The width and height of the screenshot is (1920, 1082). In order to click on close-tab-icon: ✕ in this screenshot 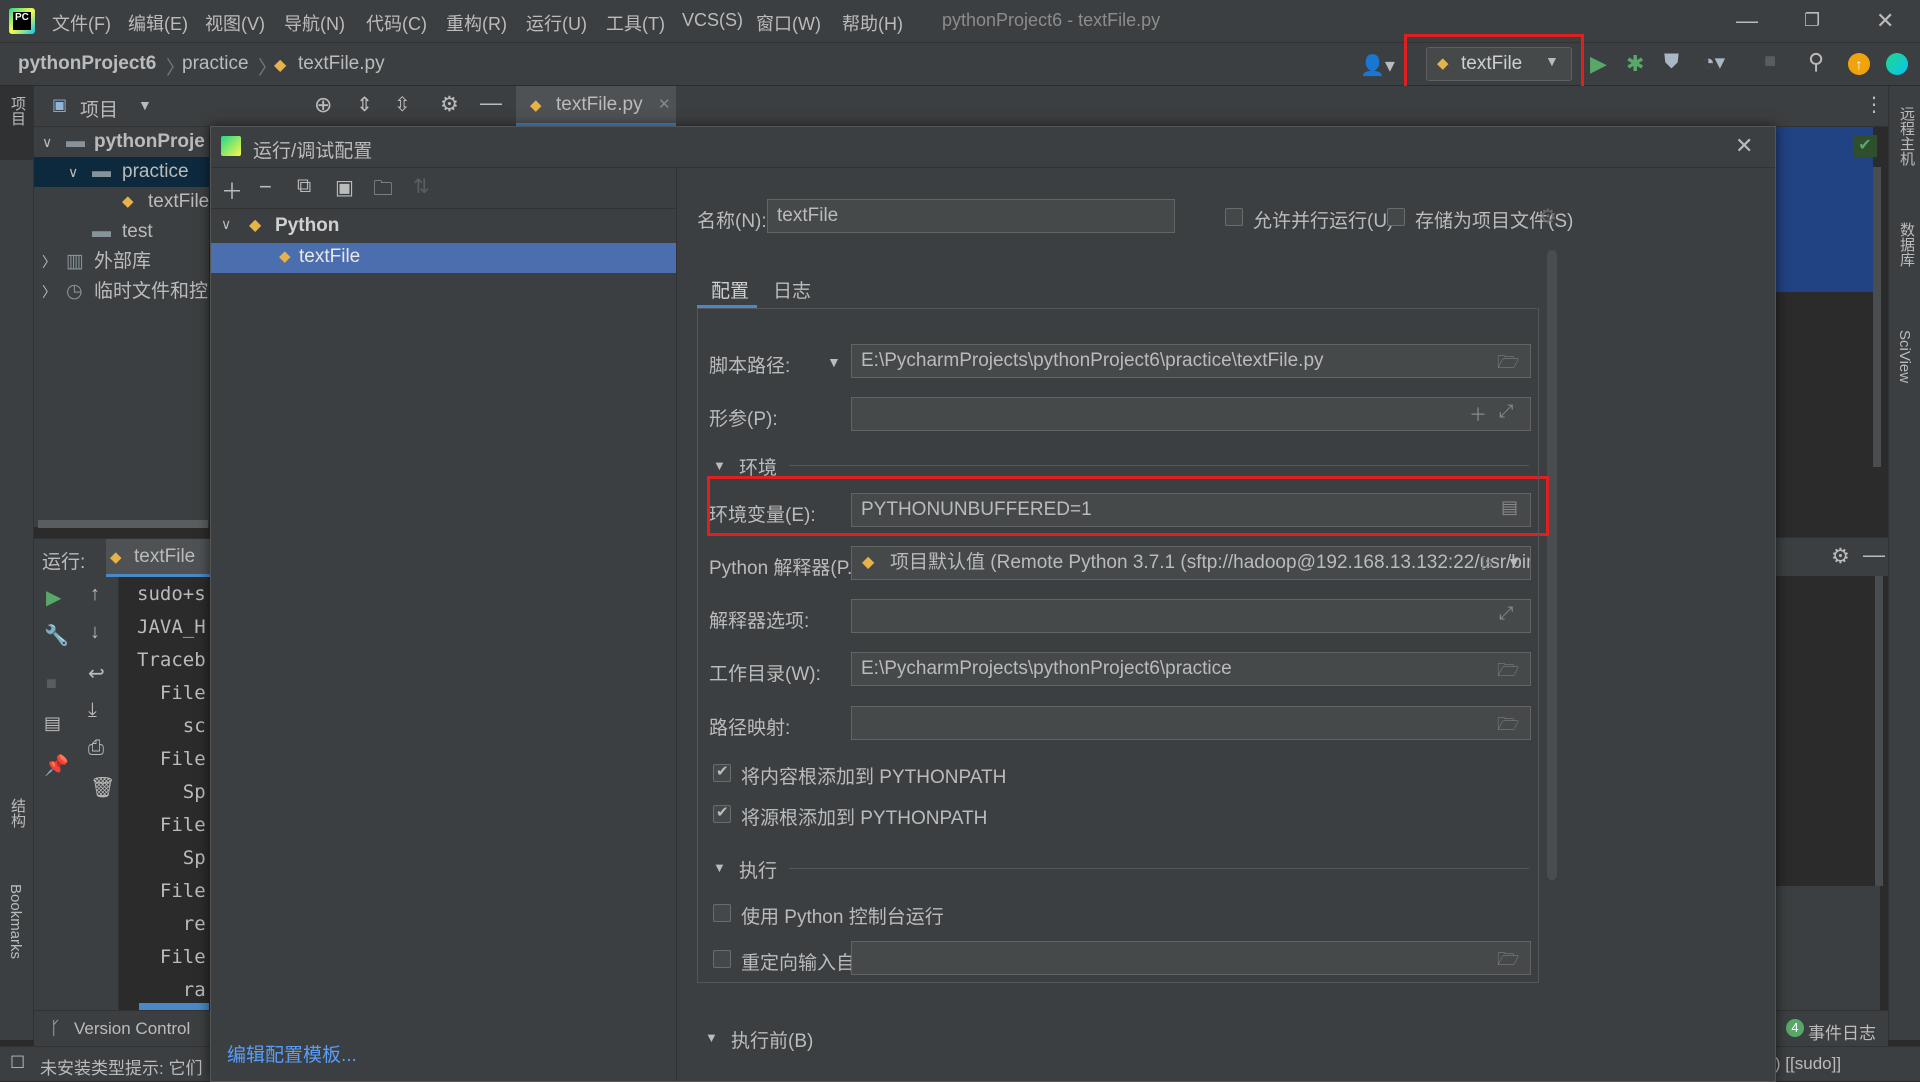, I will do `click(664, 104)`.